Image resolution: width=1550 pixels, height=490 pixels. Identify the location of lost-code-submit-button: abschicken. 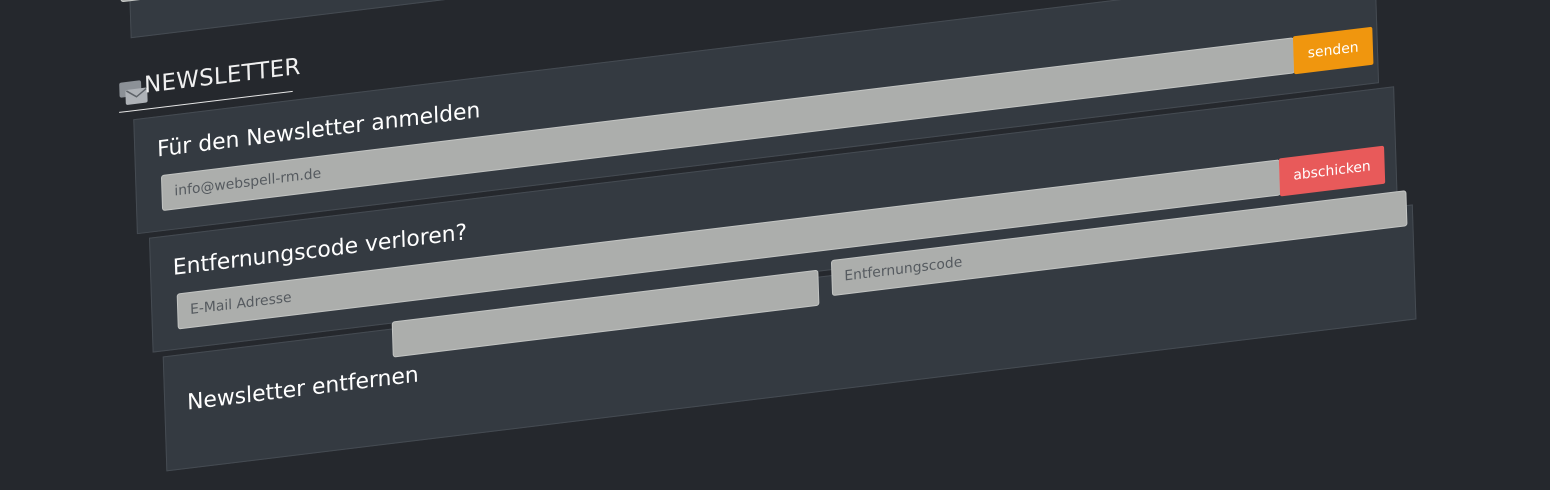
(1332, 171).